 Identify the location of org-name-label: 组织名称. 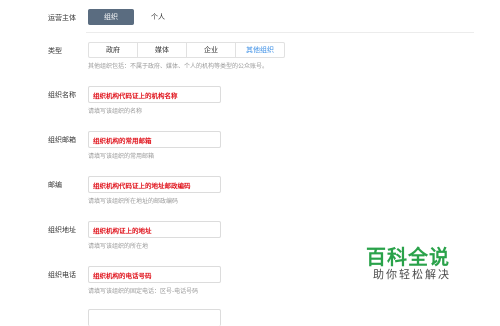
(62, 95).